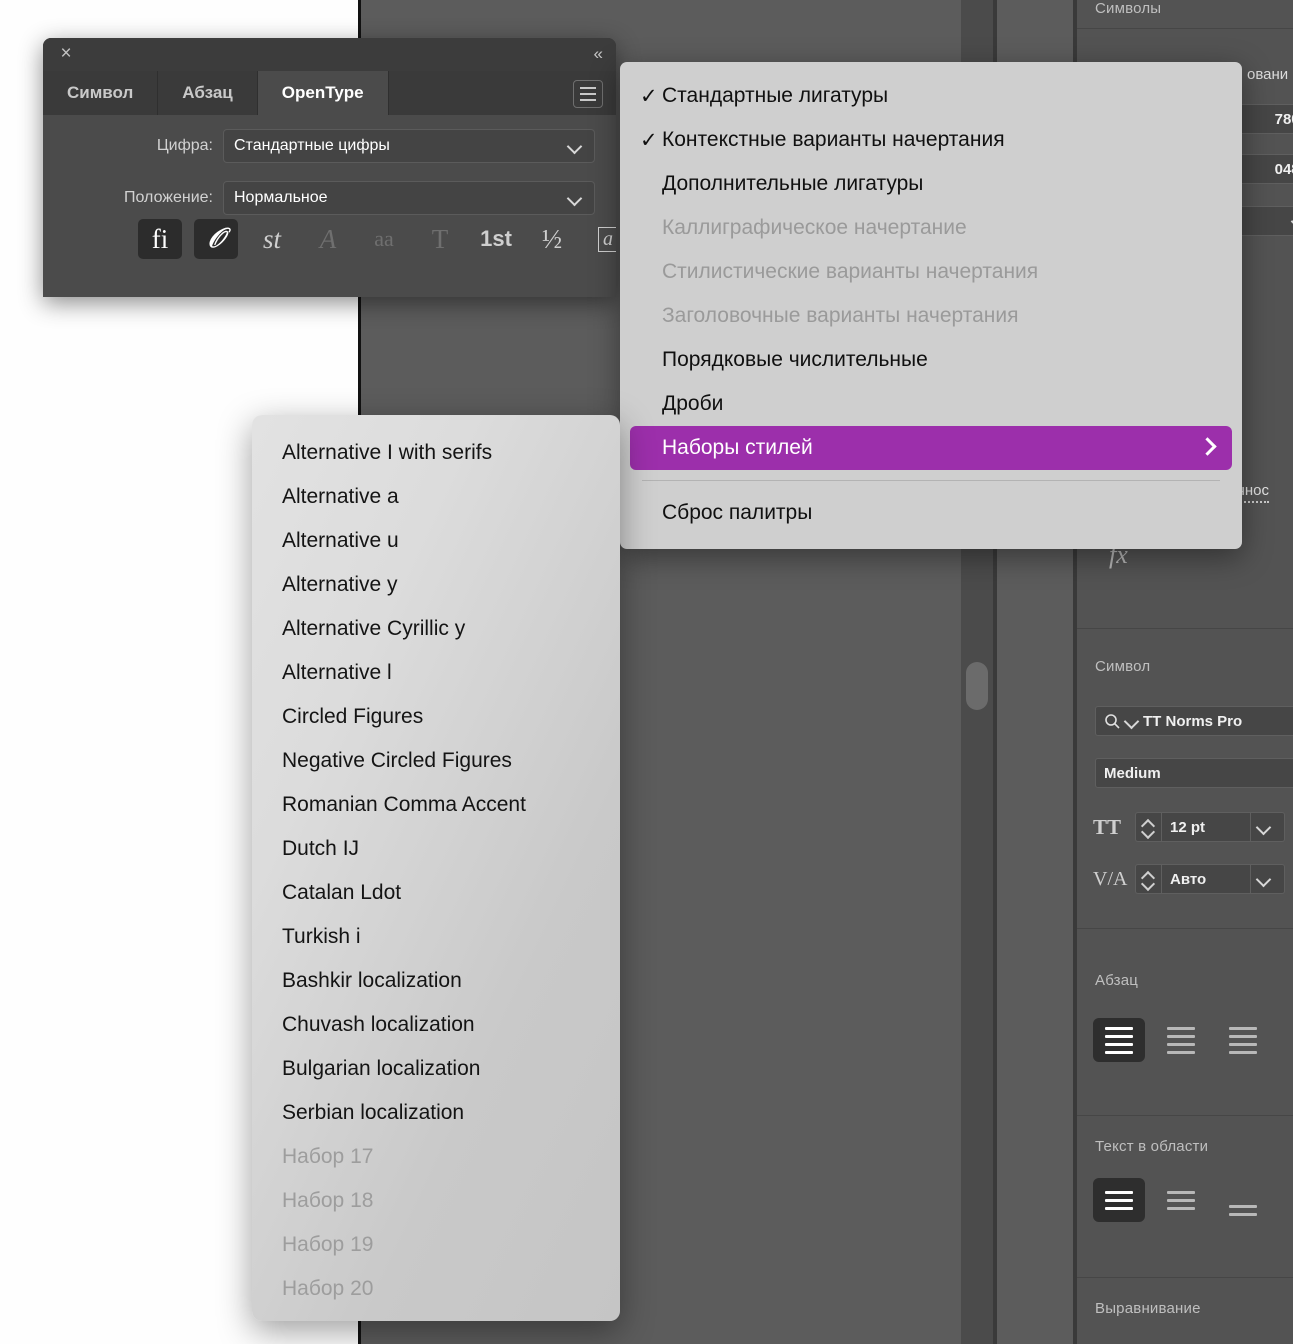 The width and height of the screenshot is (1293, 1344). I want to click on area-align-center-button, so click(1181, 1200).